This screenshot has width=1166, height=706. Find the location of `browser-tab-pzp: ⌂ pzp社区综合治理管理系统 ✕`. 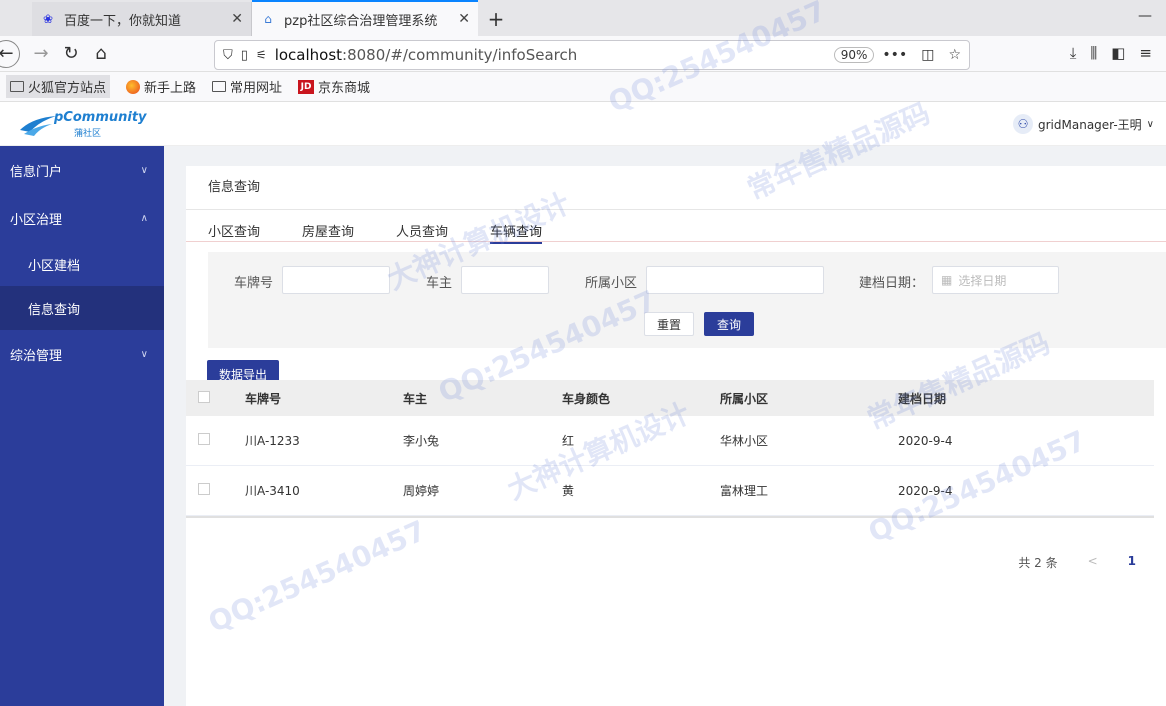

browser-tab-pzp: ⌂ pzp社区综合治理管理系统 ✕ is located at coordinates (365, 18).